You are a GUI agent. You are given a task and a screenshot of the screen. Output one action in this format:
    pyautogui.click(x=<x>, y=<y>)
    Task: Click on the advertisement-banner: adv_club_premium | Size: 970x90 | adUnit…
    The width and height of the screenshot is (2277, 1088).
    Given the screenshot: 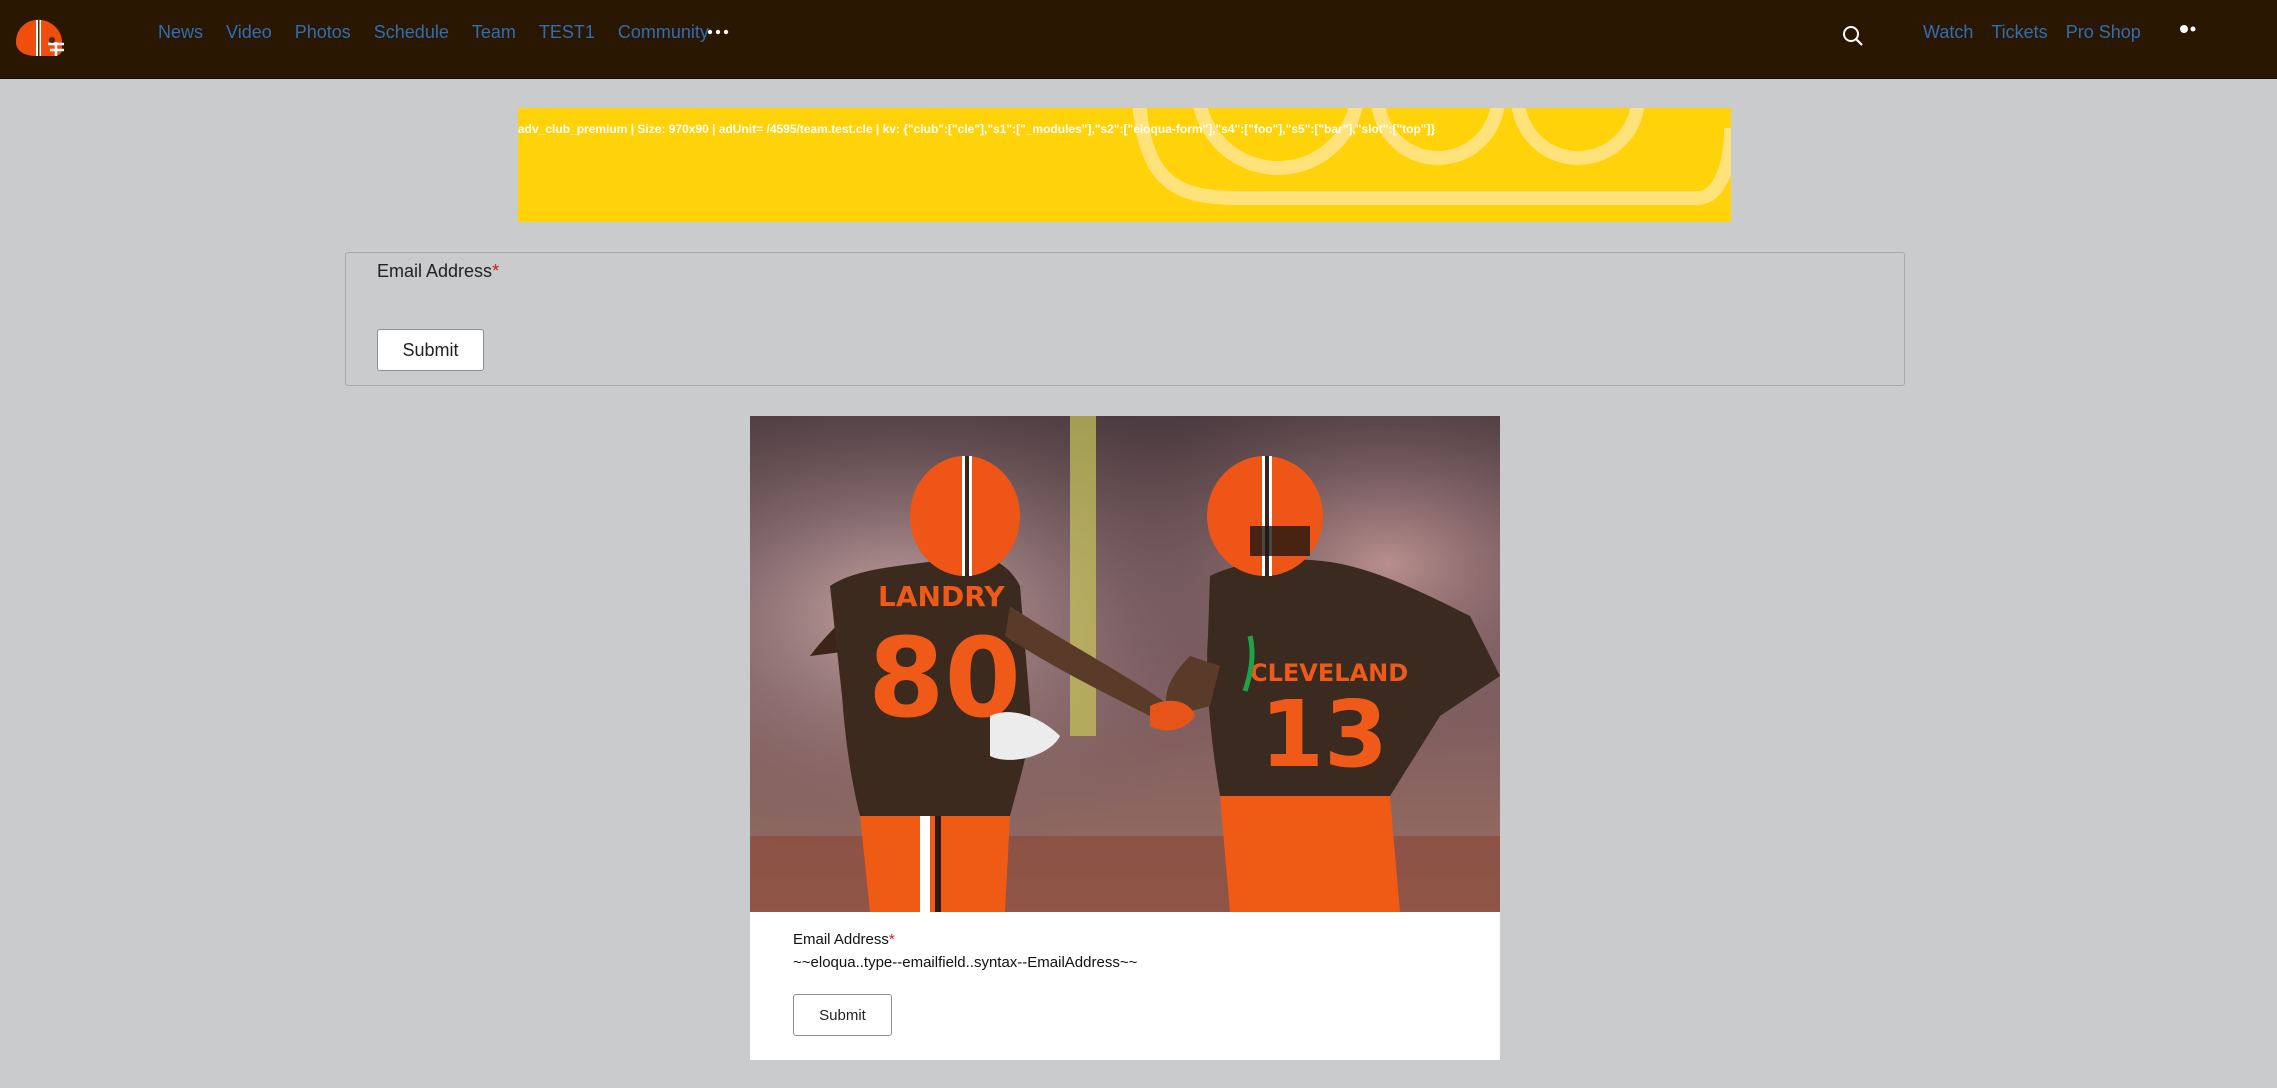 What is the action you would take?
    pyautogui.click(x=1124, y=165)
    